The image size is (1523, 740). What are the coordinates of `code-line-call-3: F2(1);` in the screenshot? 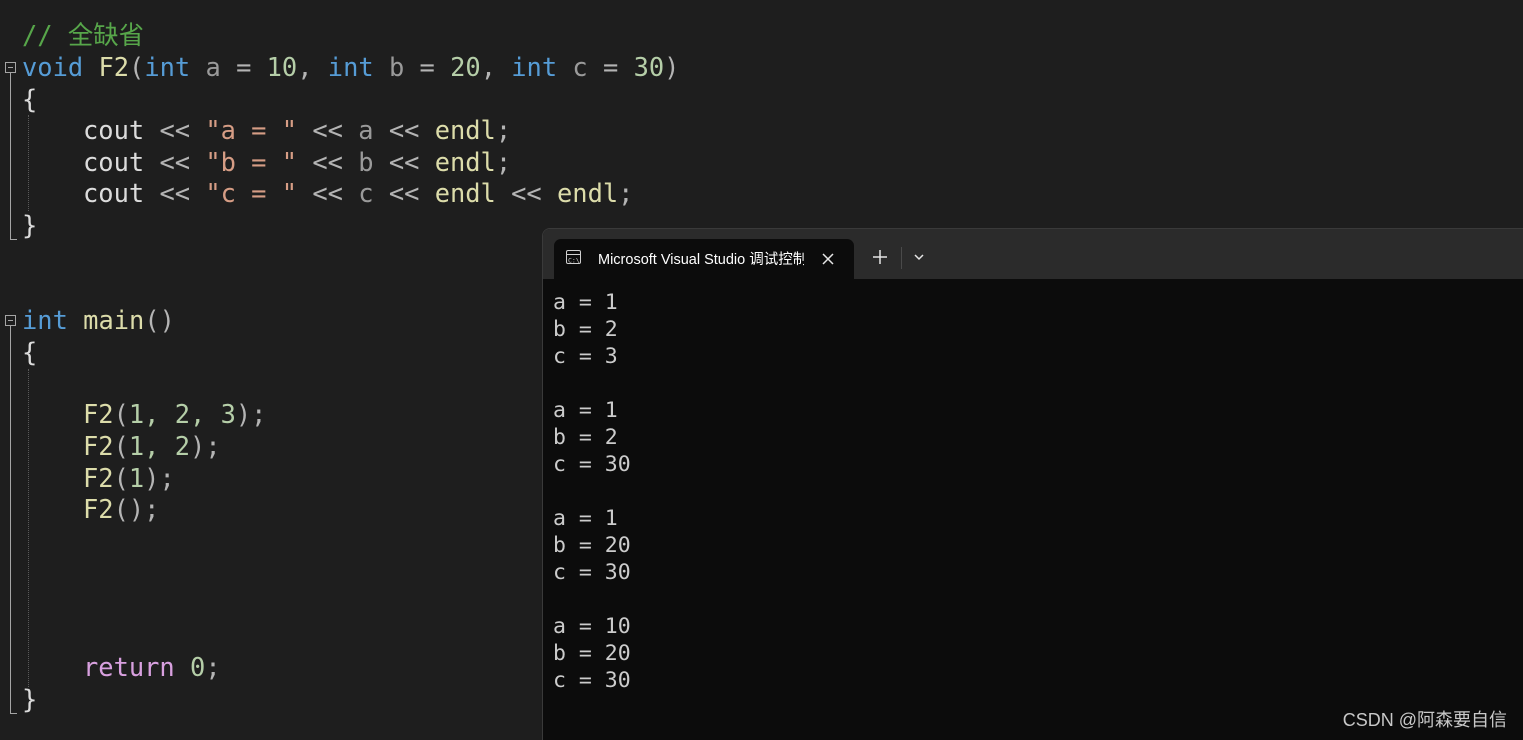 It's located at (129, 478).